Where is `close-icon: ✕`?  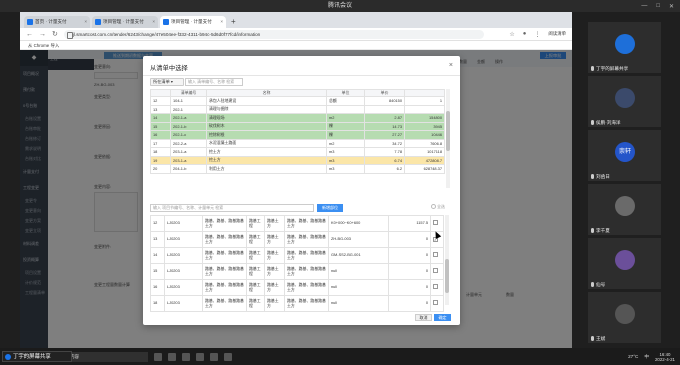 close-icon: ✕ is located at coordinates (671, 6).